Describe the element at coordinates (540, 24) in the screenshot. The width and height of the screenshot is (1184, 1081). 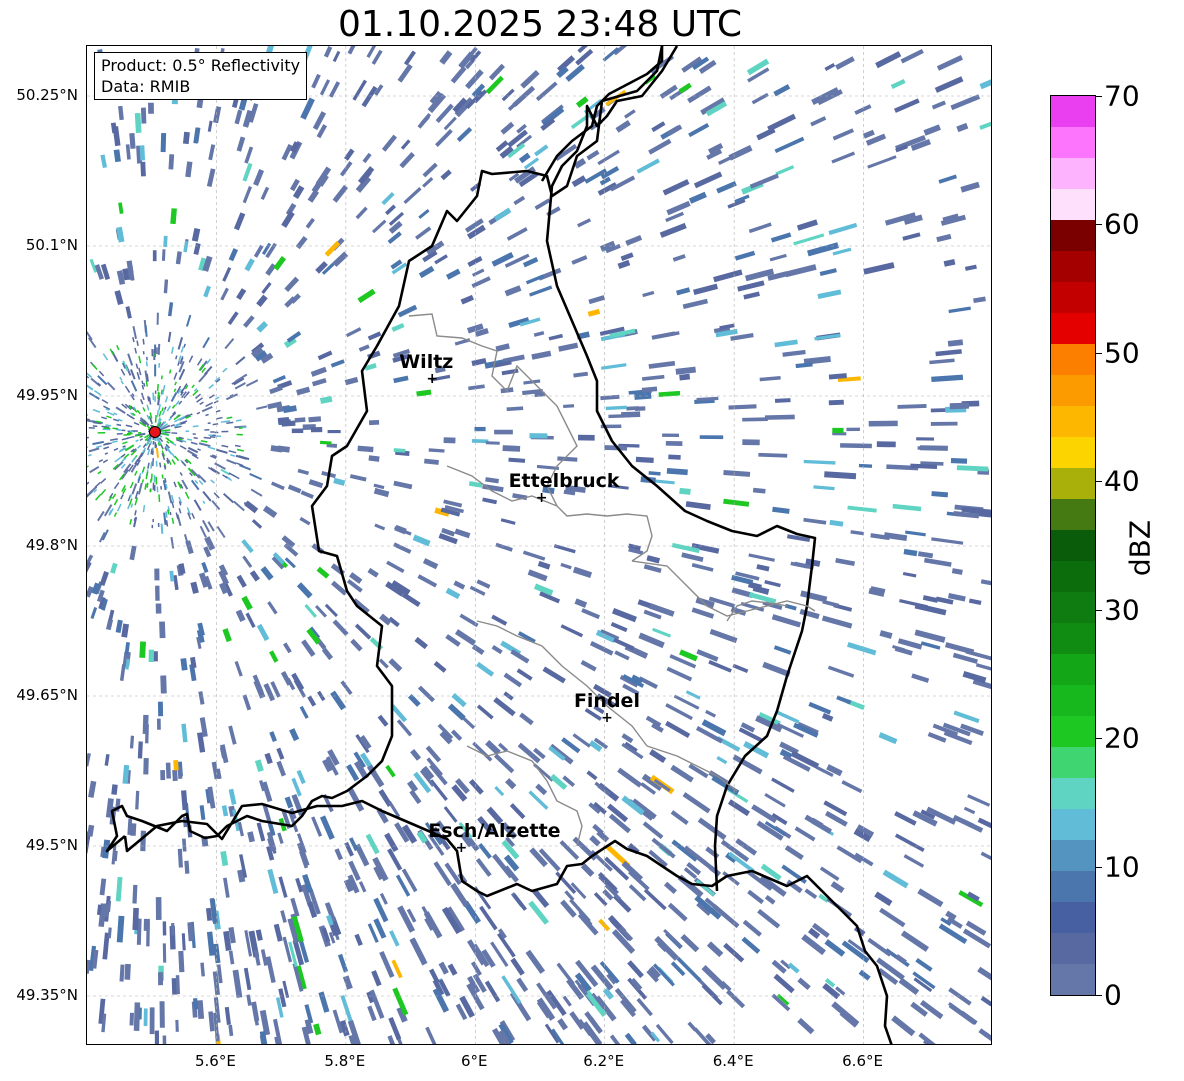
I see `map-title: 01.10.2025 23:48 UTC` at that location.